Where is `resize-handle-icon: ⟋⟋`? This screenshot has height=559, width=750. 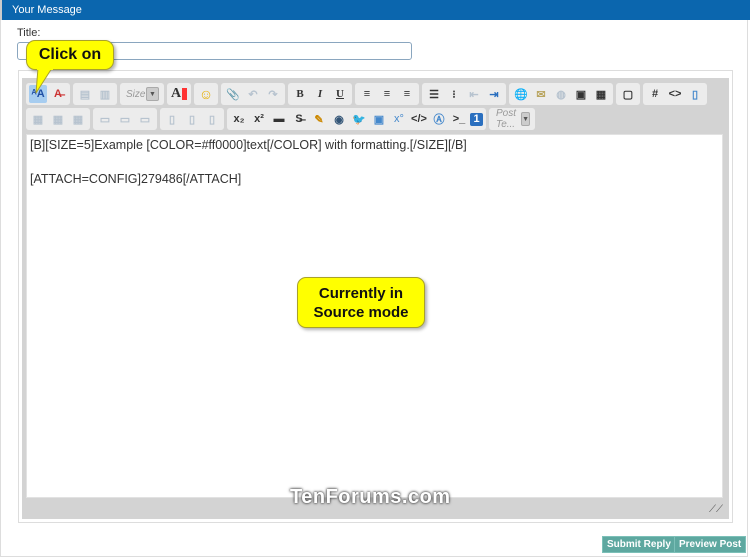
resize-handle-icon: ⟋⟋ is located at coordinates (716, 509).